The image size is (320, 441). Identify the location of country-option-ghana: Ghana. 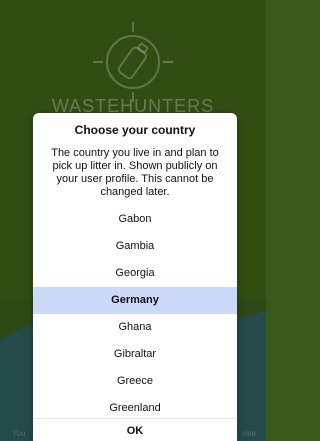
(135, 327).